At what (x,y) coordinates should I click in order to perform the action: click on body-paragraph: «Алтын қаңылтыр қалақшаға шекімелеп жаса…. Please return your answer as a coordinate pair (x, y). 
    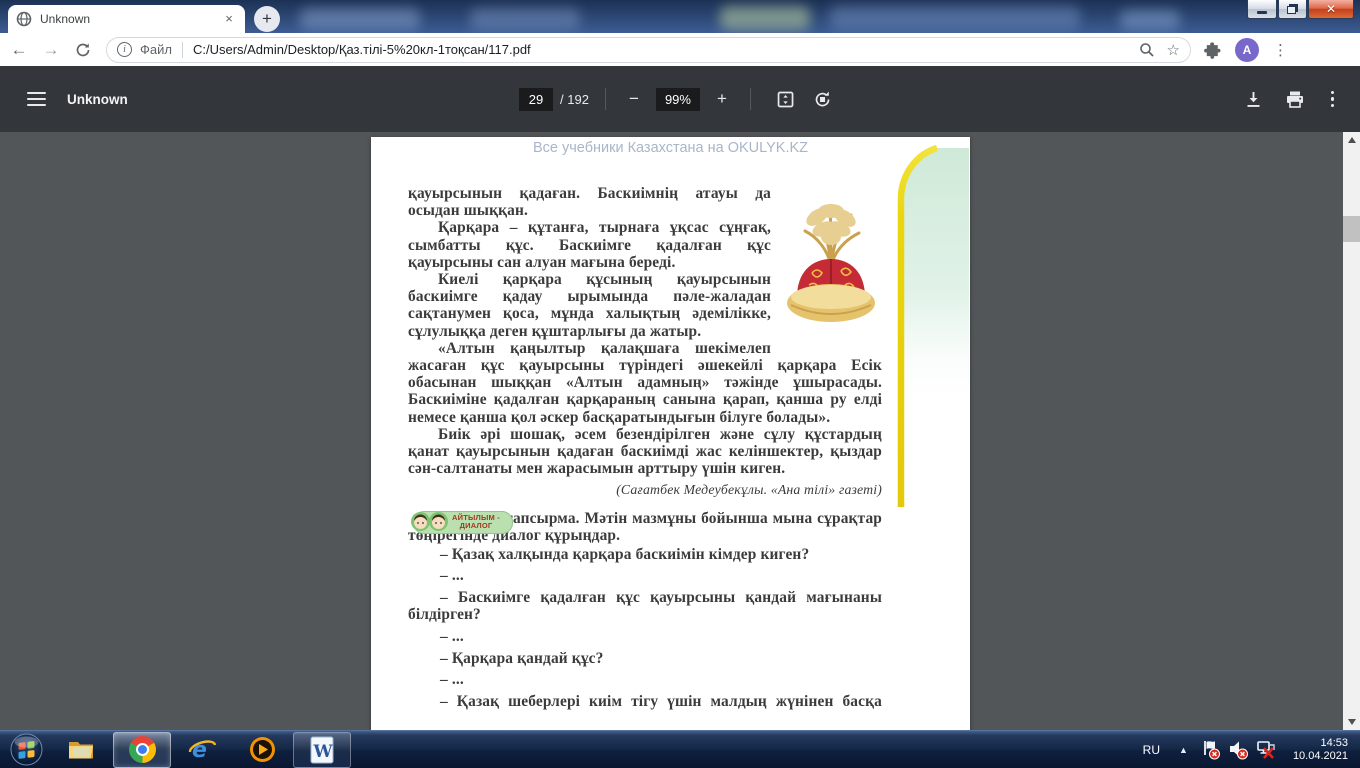
    Looking at the image, I should click on (645, 382).